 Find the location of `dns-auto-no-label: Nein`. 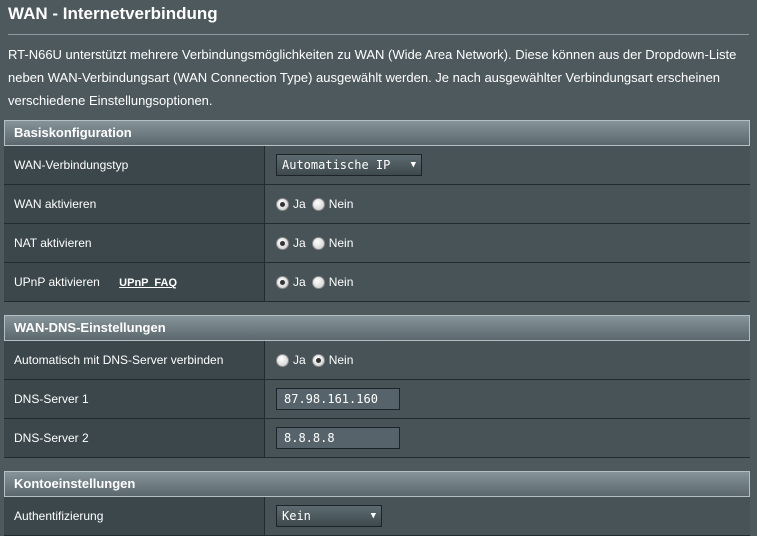

dns-auto-no-label: Nein is located at coordinates (341, 360).